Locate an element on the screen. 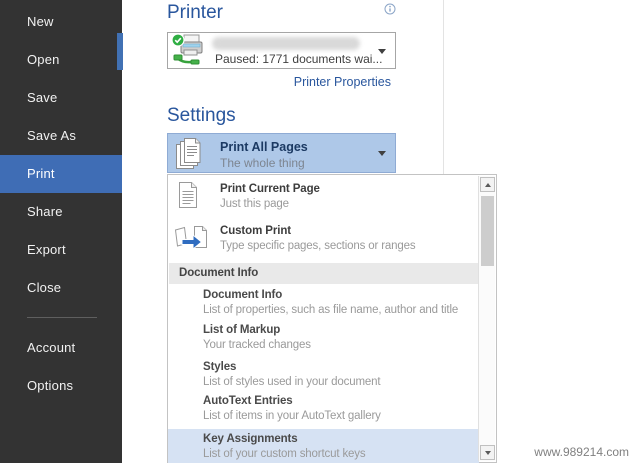  custom-print-icon is located at coordinates (191, 240).